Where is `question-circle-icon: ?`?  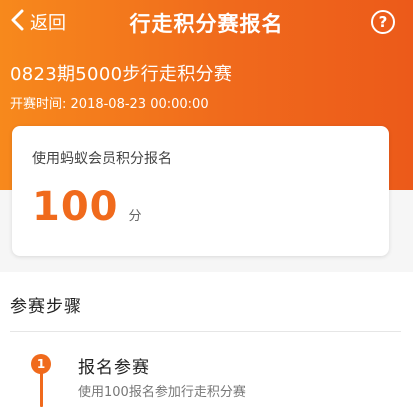
question-circle-icon: ? is located at coordinates (383, 22).